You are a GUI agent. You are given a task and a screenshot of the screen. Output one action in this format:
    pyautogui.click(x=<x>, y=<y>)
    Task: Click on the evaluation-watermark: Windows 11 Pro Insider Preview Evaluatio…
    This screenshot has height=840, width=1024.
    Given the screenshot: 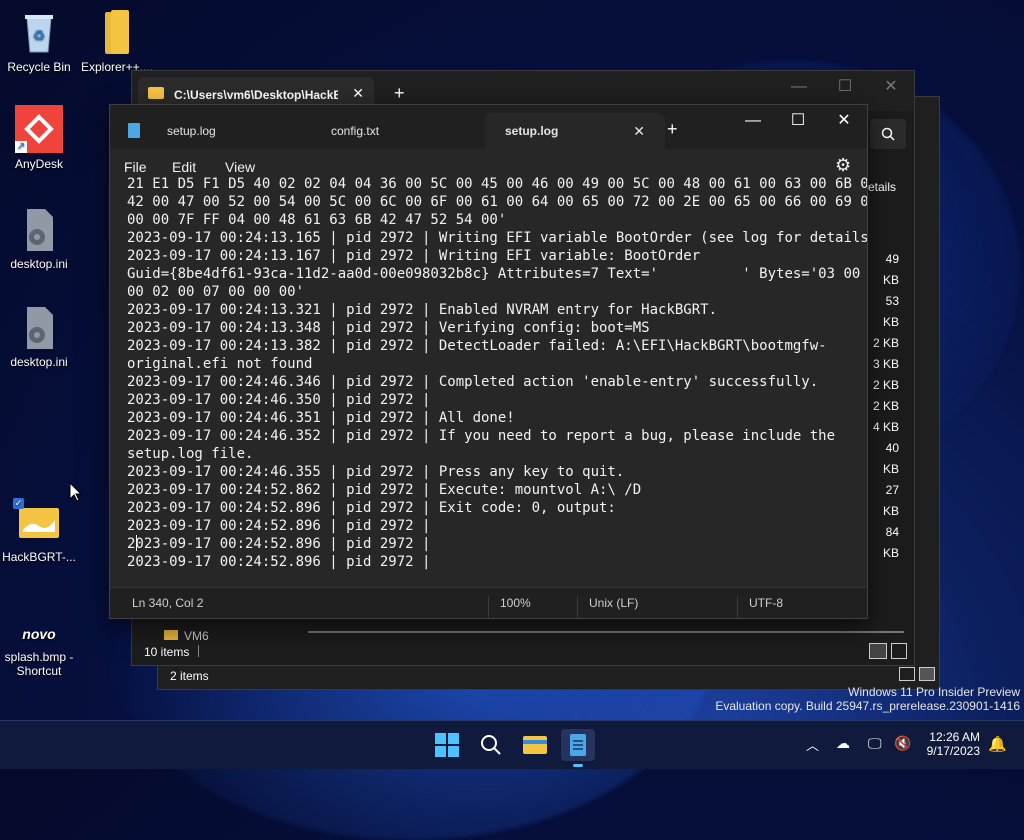 What is the action you would take?
    pyautogui.click(x=867, y=699)
    